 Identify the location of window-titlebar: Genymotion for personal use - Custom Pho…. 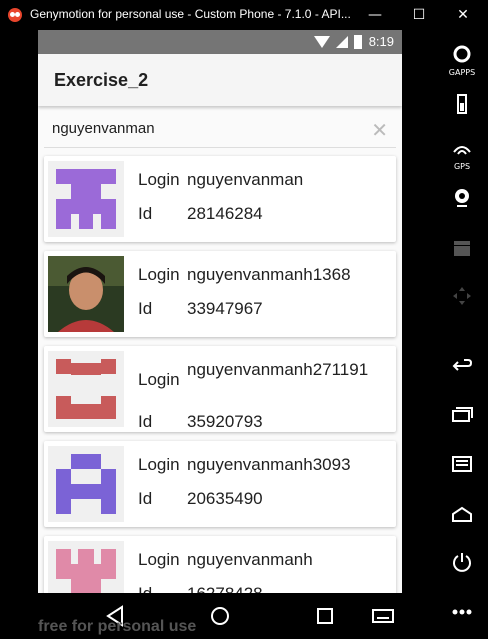
(244, 15).